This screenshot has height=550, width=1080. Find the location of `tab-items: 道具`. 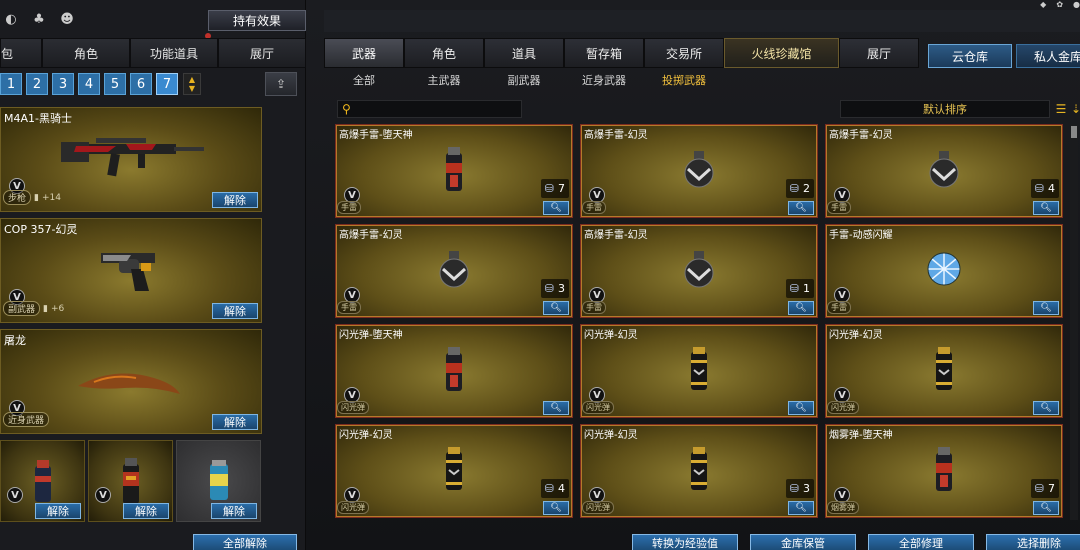

tab-items: 道具 is located at coordinates (524, 53).